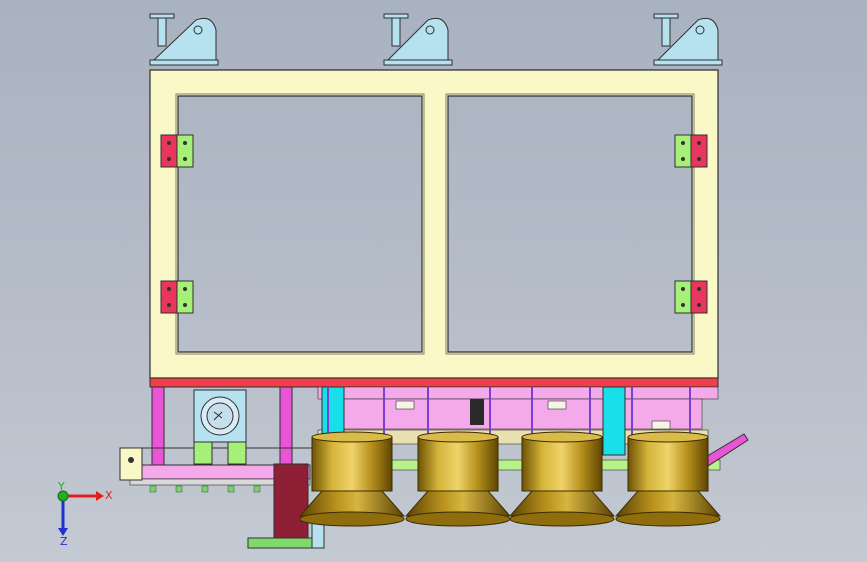 The height and width of the screenshot is (562, 867). Describe the element at coordinates (64, 541) in the screenshot. I see `z-axis-label: Z` at that location.